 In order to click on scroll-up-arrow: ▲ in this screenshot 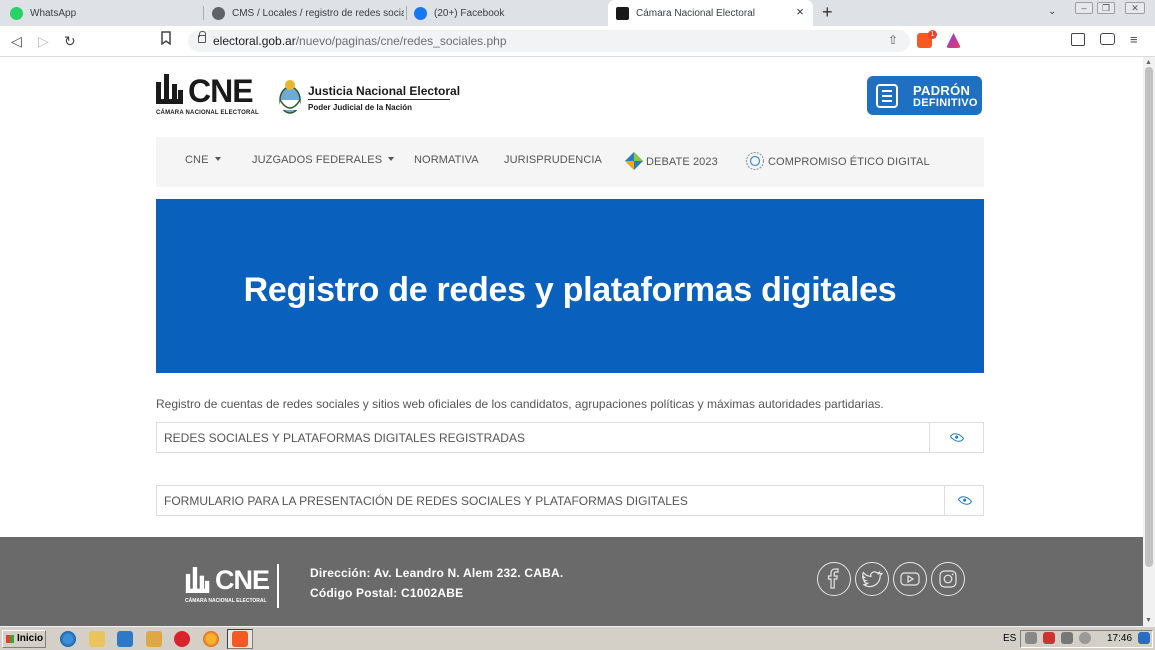, I will do `click(1148, 62)`.